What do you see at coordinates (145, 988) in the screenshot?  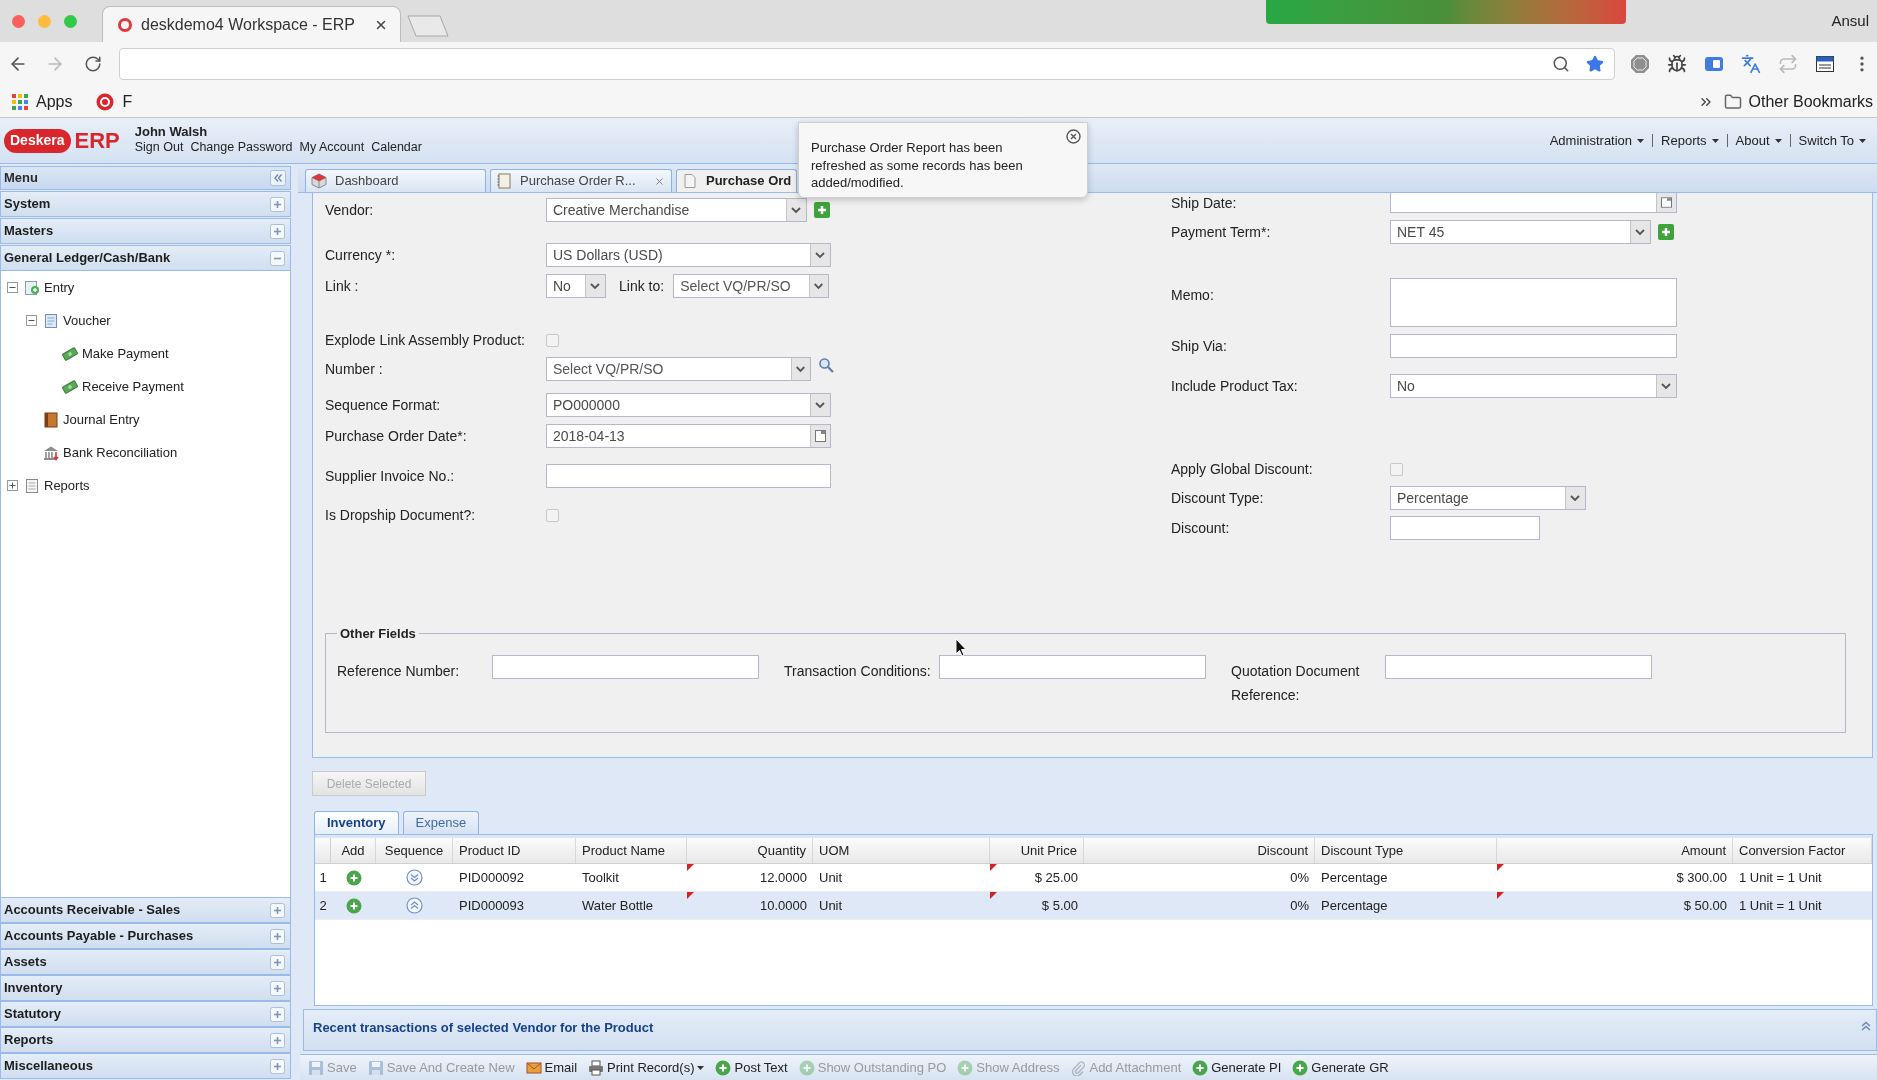 I see `accordion-header: Inventory` at bounding box center [145, 988].